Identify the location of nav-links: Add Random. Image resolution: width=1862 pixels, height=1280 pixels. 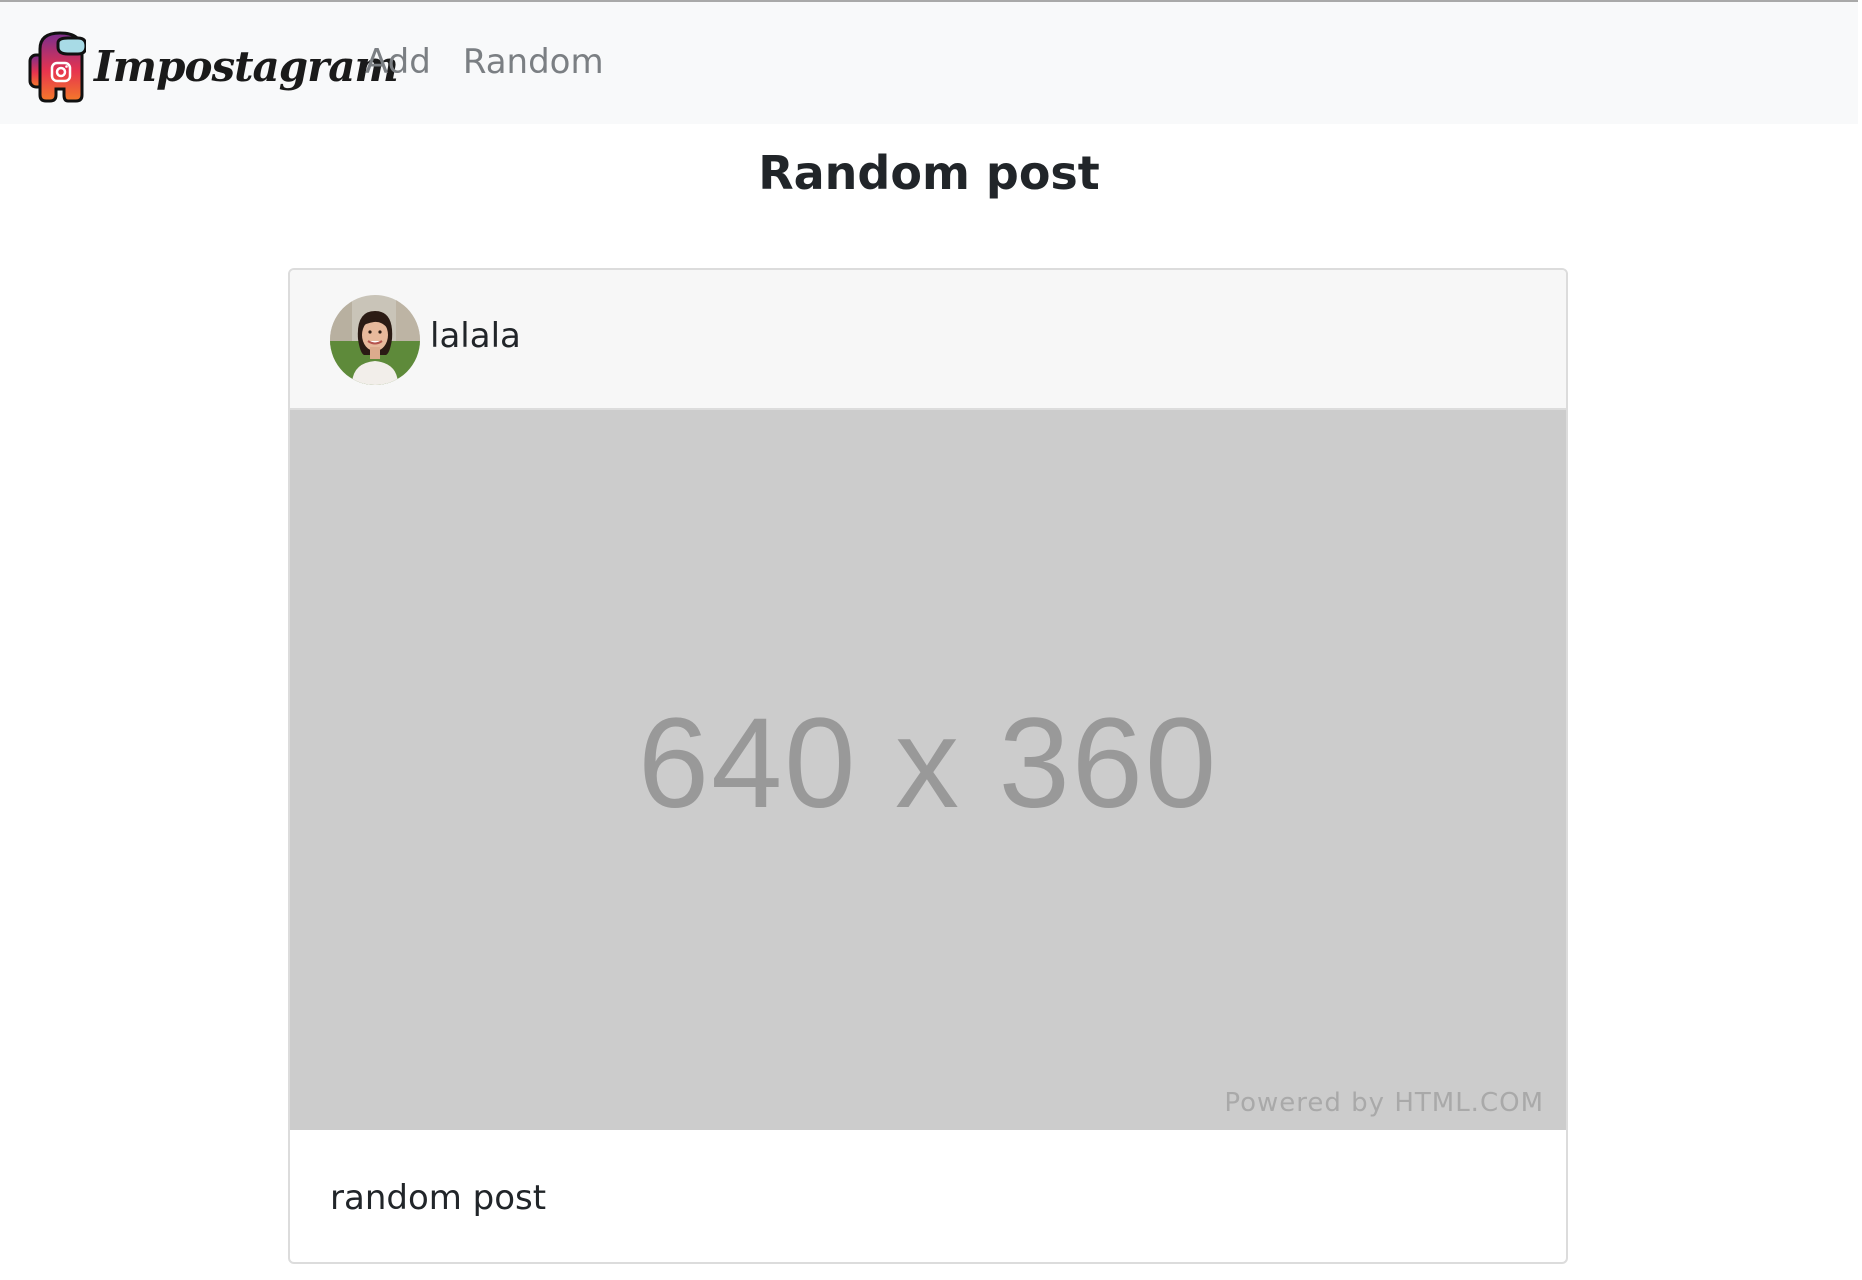
(484, 62).